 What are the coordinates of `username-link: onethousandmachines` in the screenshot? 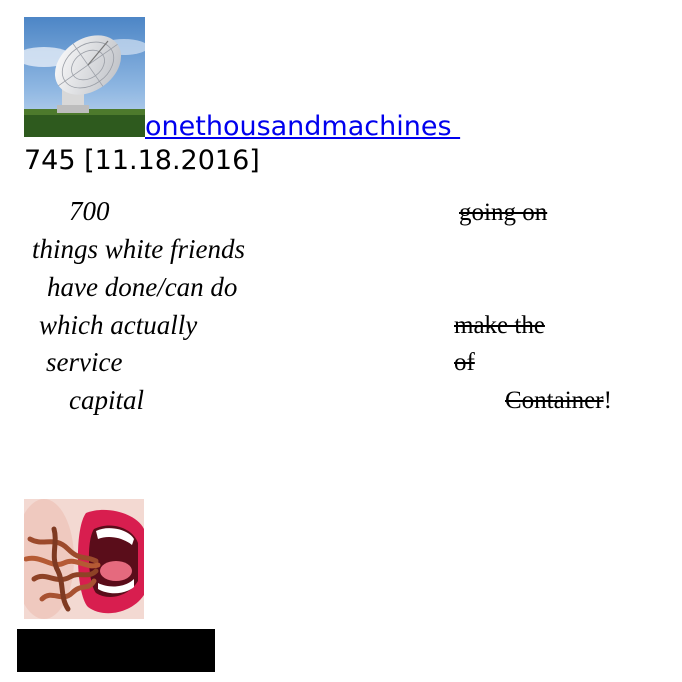 It's located at (302, 127).